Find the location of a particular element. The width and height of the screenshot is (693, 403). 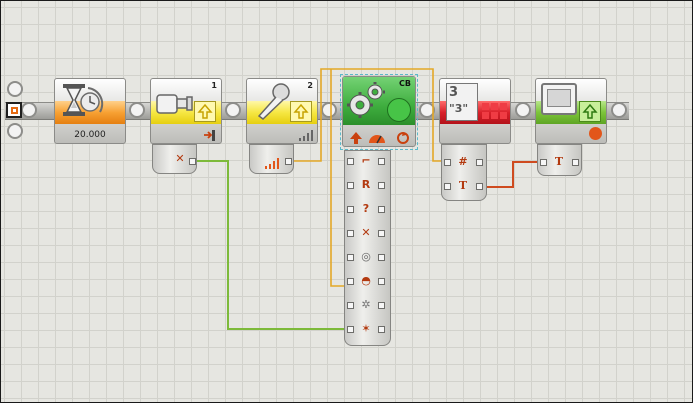

move-data-hub: ⌐ R ? ✕ ◎ ◓ ✲ ✶ is located at coordinates (367, 248).